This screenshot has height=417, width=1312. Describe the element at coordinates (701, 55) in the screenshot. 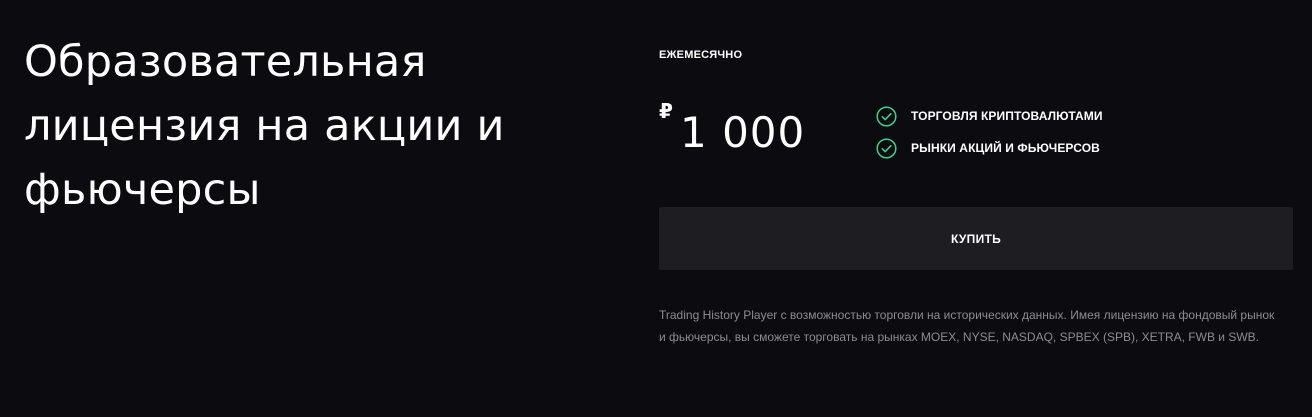

I see `billing-period: ЕЖЕМЕСЯЧНО` at that location.